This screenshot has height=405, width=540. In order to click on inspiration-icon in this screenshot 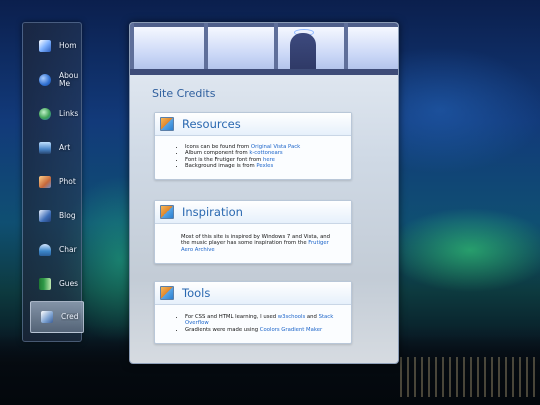, I will do `click(167, 212)`.